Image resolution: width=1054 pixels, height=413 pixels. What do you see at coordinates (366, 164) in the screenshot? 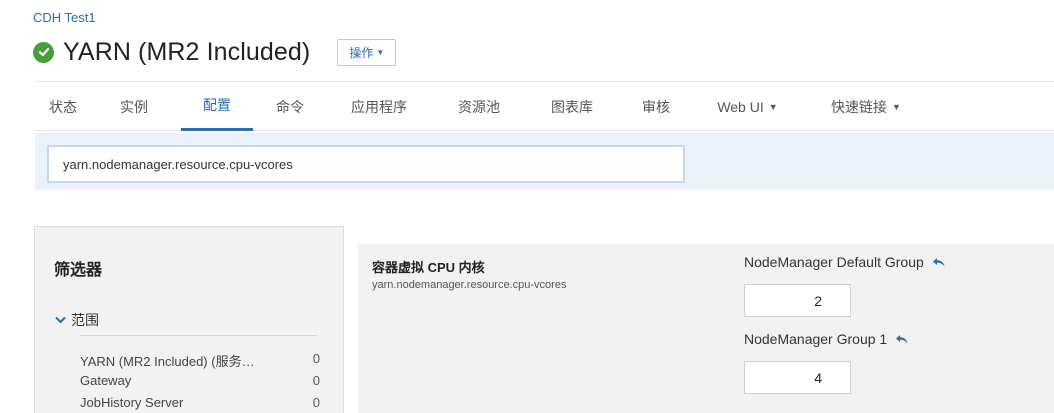
I see `config-search-input` at bounding box center [366, 164].